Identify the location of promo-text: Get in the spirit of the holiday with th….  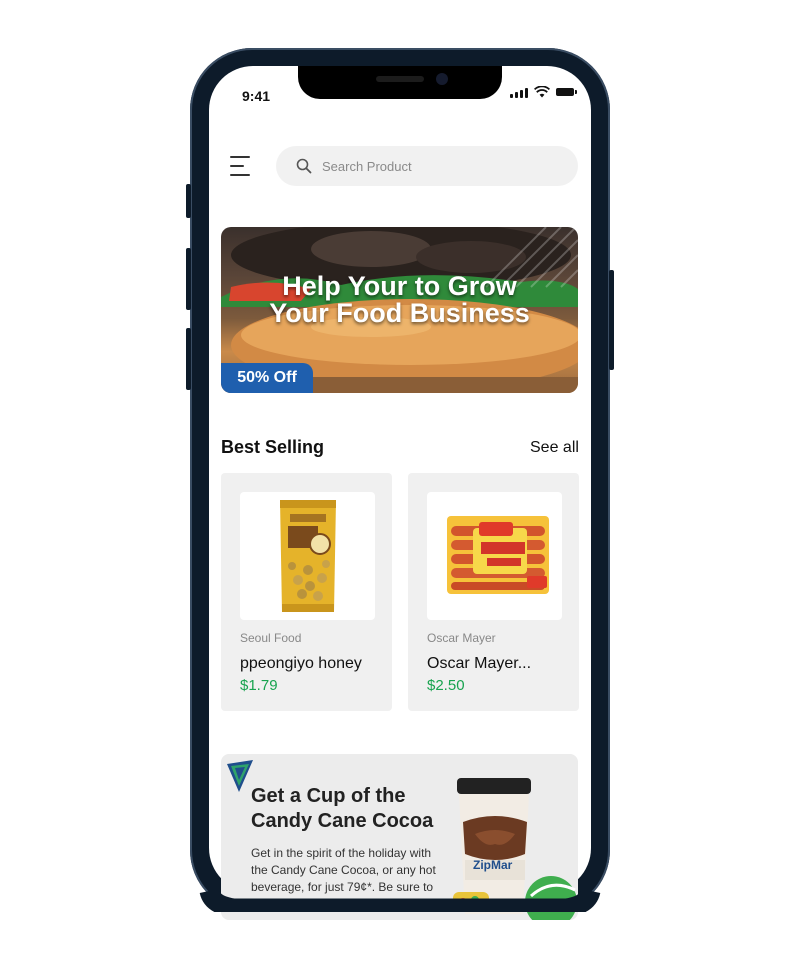
(343, 870).